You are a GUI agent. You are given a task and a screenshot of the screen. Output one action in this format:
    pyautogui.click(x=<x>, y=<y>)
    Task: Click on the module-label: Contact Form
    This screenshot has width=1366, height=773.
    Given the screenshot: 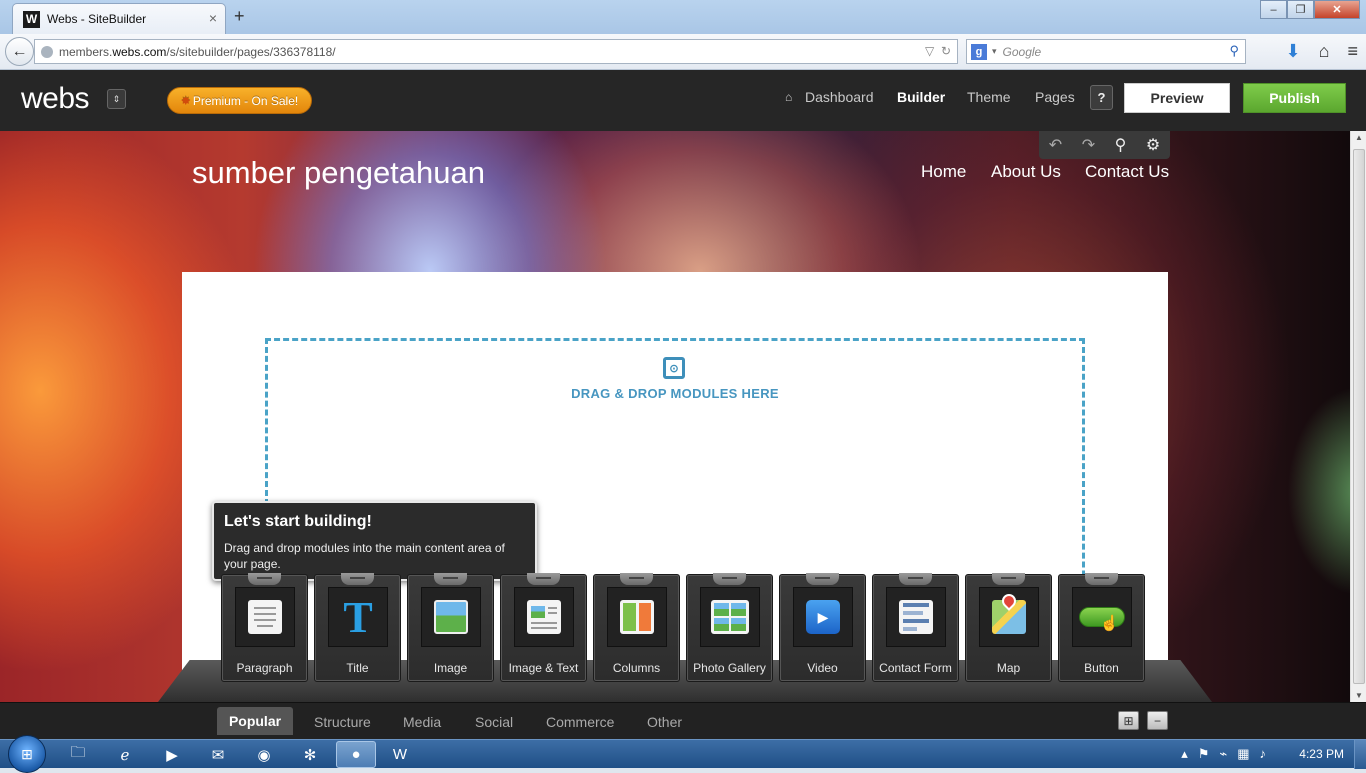 What is the action you would take?
    pyautogui.click(x=915, y=668)
    